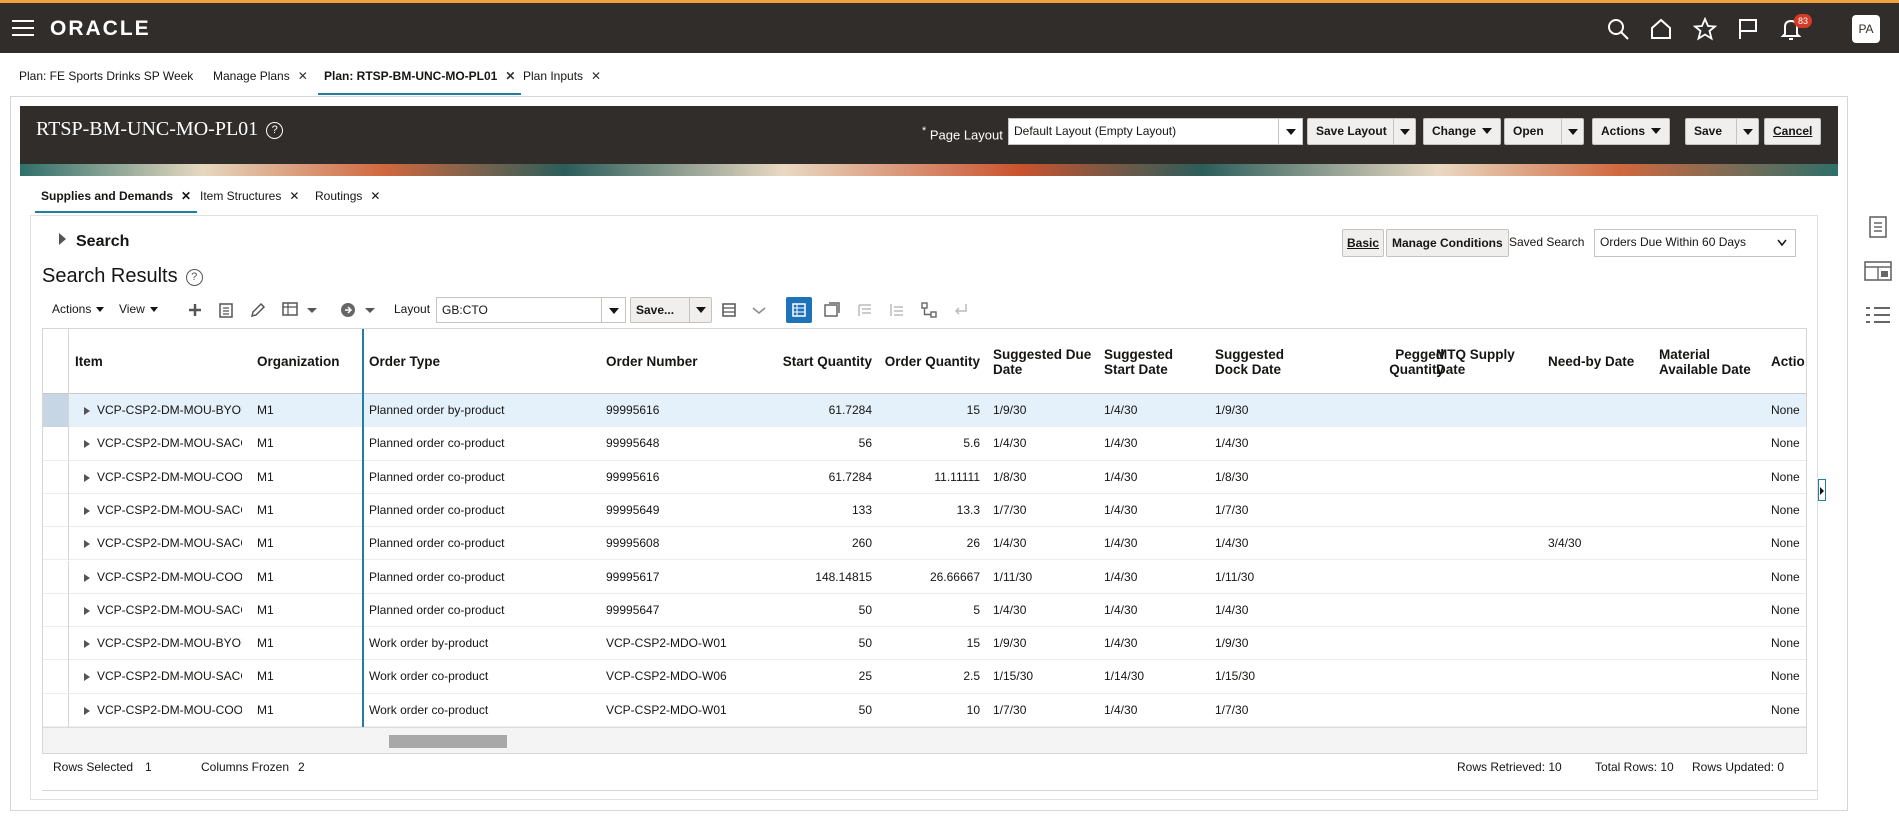 The height and width of the screenshot is (826, 1899). What do you see at coordinates (56, 361) in the screenshot?
I see `select-all-cell` at bounding box center [56, 361].